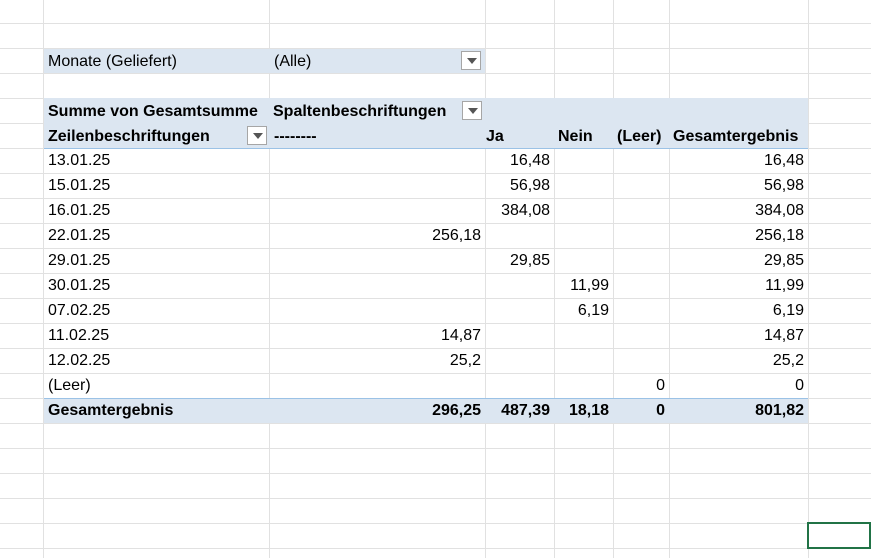 This screenshot has width=871, height=558. What do you see at coordinates (735, 136) in the screenshot?
I see `column-header-gesamtergebnis: Gesamtergebnis` at bounding box center [735, 136].